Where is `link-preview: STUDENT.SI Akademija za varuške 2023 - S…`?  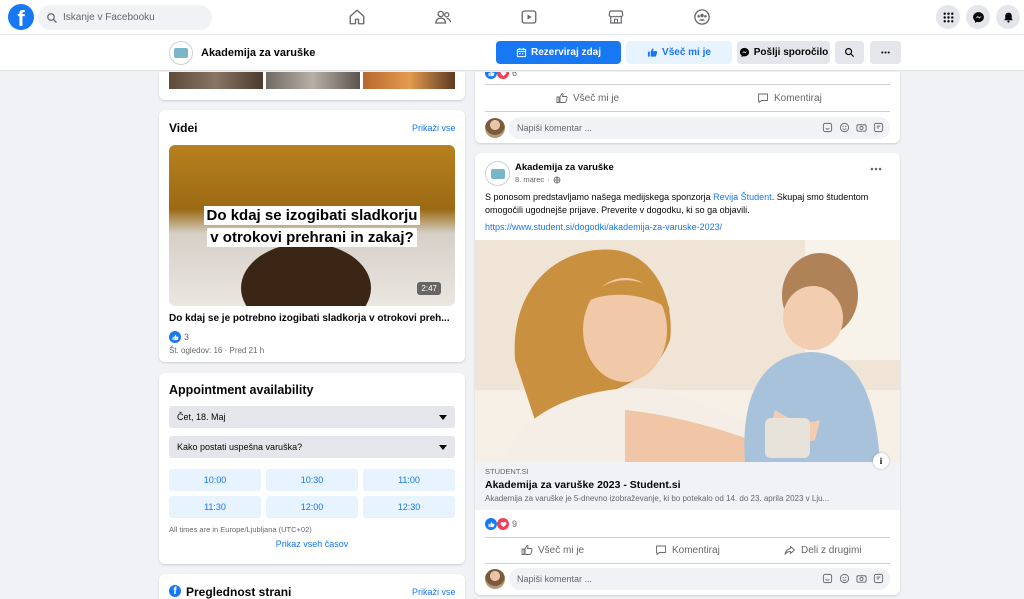 link-preview: STUDENT.SI Akademija za varuške 2023 - S… is located at coordinates (687, 481).